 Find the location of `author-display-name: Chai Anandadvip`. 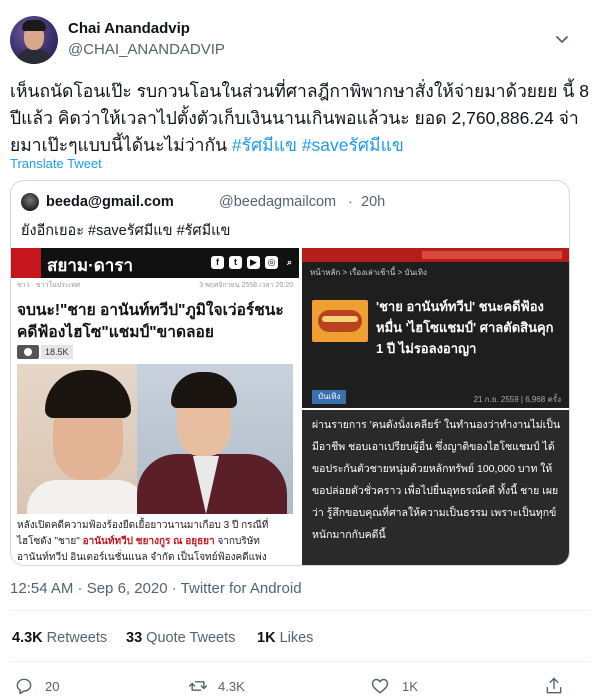

author-display-name: Chai Anandadvip is located at coordinates (129, 28).